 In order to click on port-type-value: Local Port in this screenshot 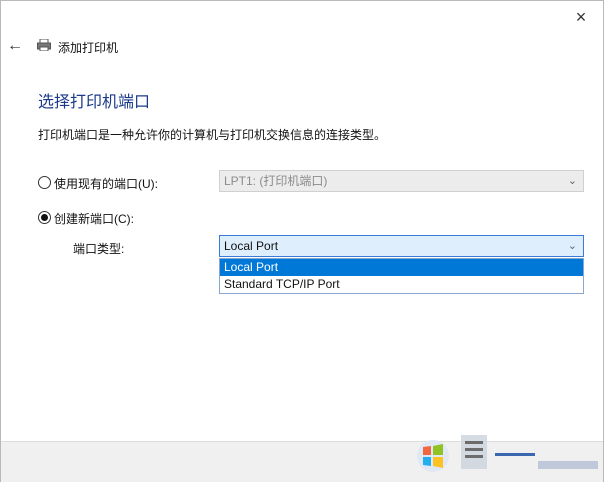, I will do `click(251, 246)`.